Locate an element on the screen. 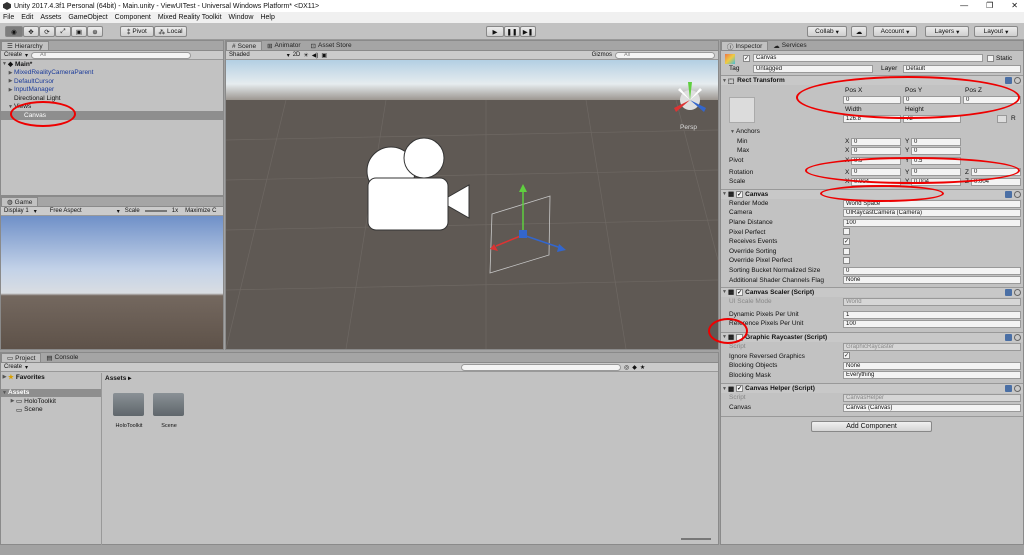 Image resolution: width=1024 pixels, height=555 pixels. persp-label: Persp is located at coordinates (688, 127).